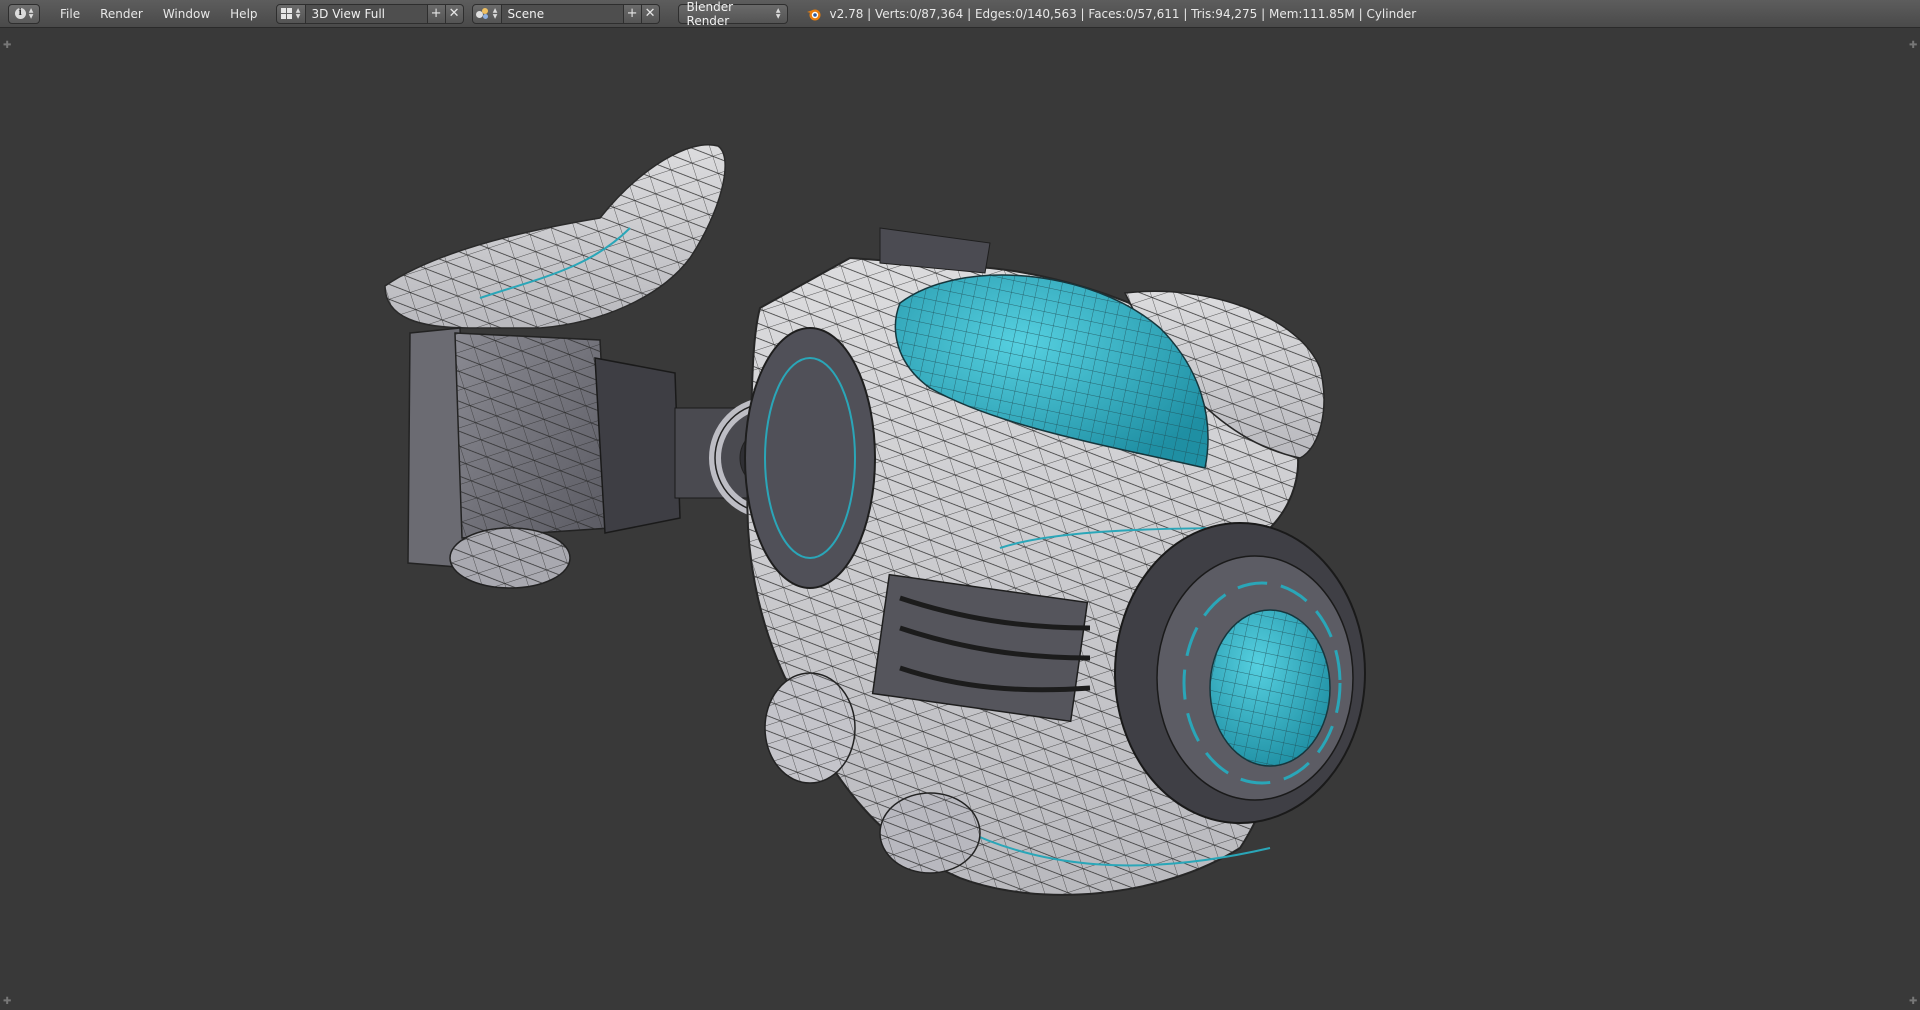  I want to click on screen-layout-icon, so click(286, 13).